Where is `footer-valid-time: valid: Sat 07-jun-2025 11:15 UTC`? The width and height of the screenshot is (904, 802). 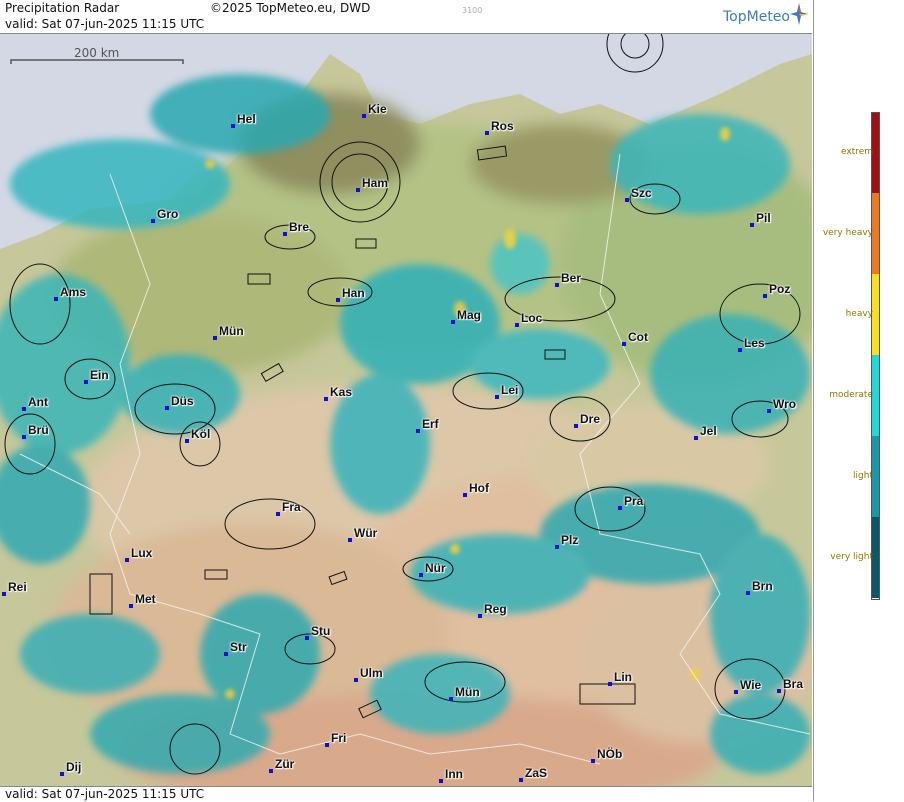 footer-valid-time: valid: Sat 07-jun-2025 11:15 UTC is located at coordinates (105, 794).